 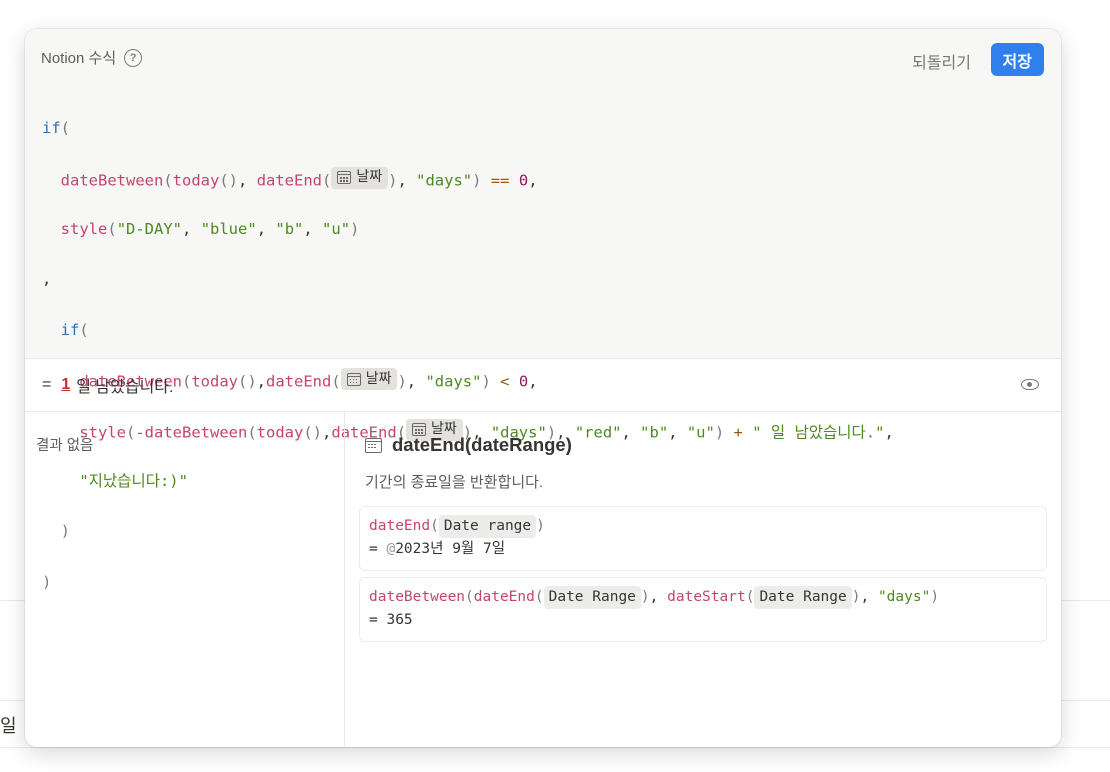 What do you see at coordinates (47, 384) in the screenshot?
I see `equals-sign: =` at bounding box center [47, 384].